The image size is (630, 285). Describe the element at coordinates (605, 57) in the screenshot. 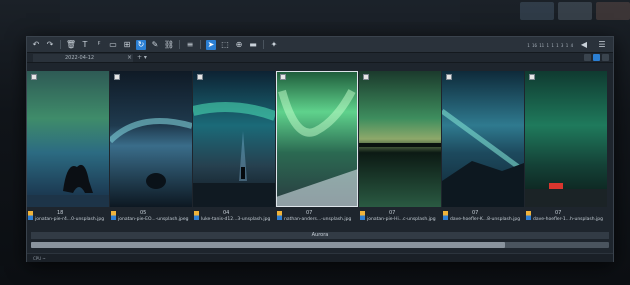

I see `detail-view-icon` at that location.